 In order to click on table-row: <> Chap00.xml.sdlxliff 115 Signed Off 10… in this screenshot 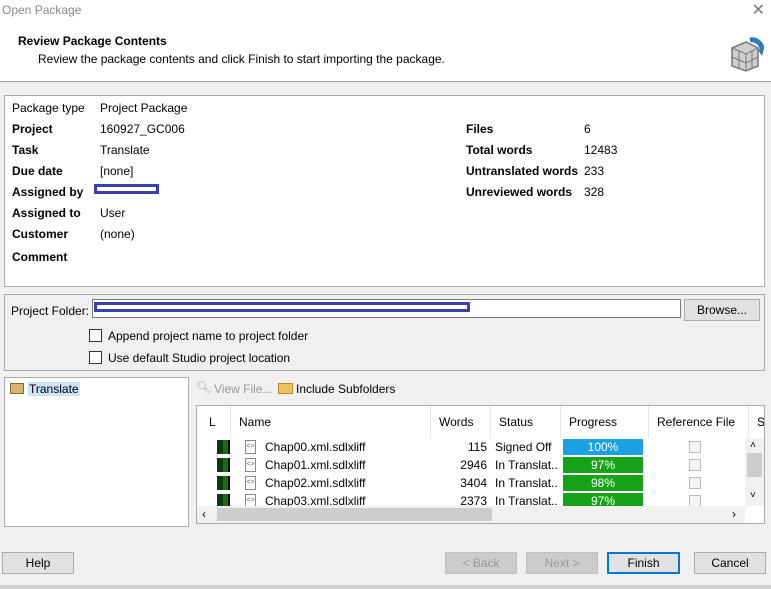, I will do `click(469, 447)`.